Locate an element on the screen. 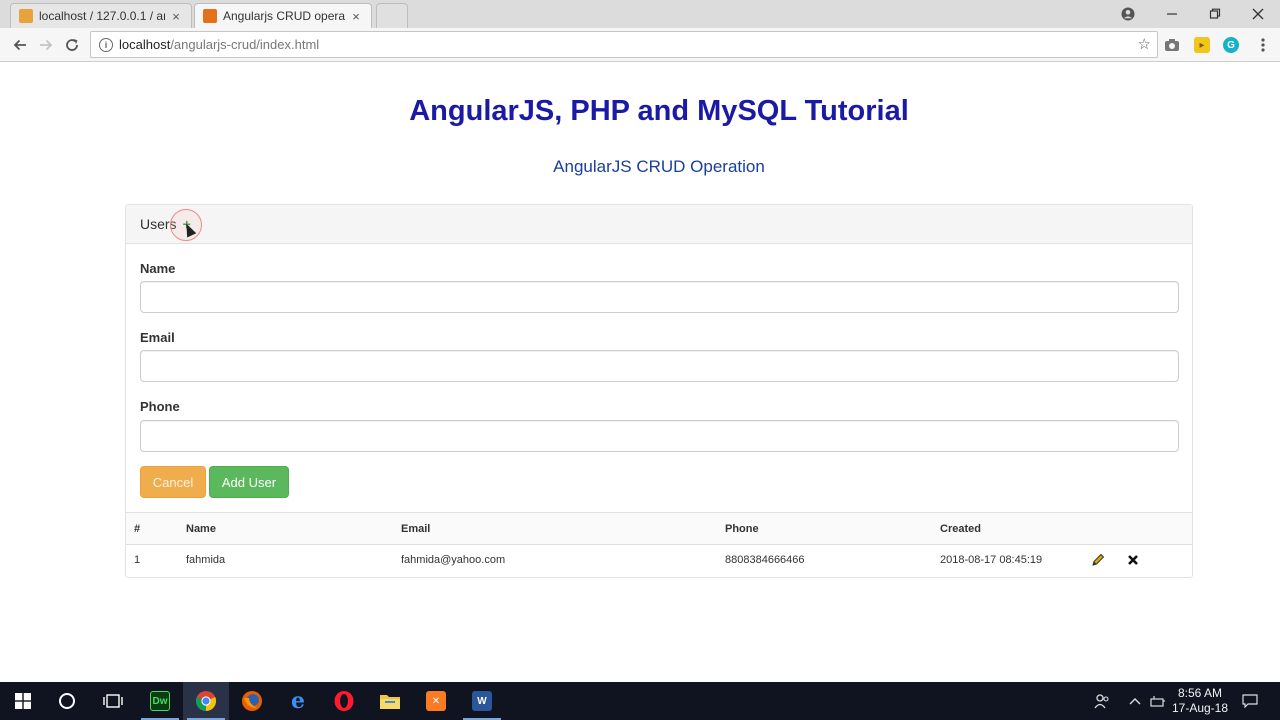 The image size is (1280, 720). restore-icon is located at coordinates (1215, 14).